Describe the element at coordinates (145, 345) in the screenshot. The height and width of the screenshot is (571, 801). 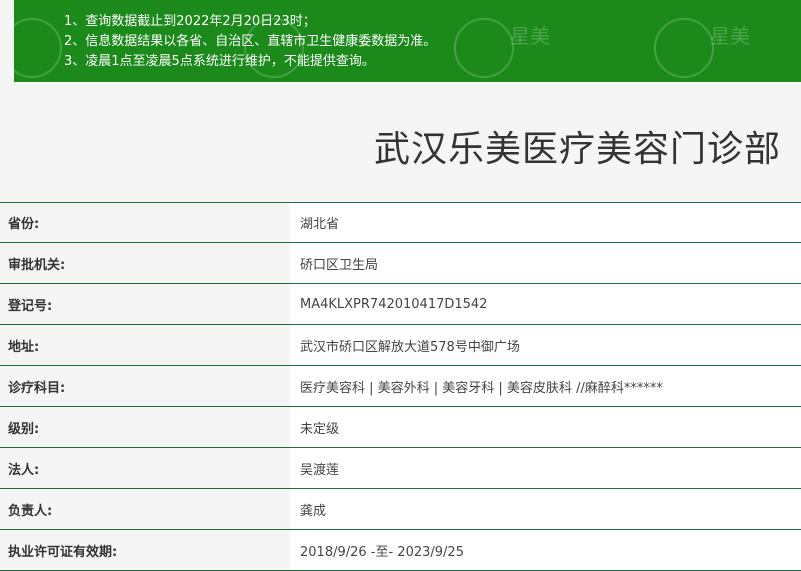
I see `row-label: 地址:` at that location.